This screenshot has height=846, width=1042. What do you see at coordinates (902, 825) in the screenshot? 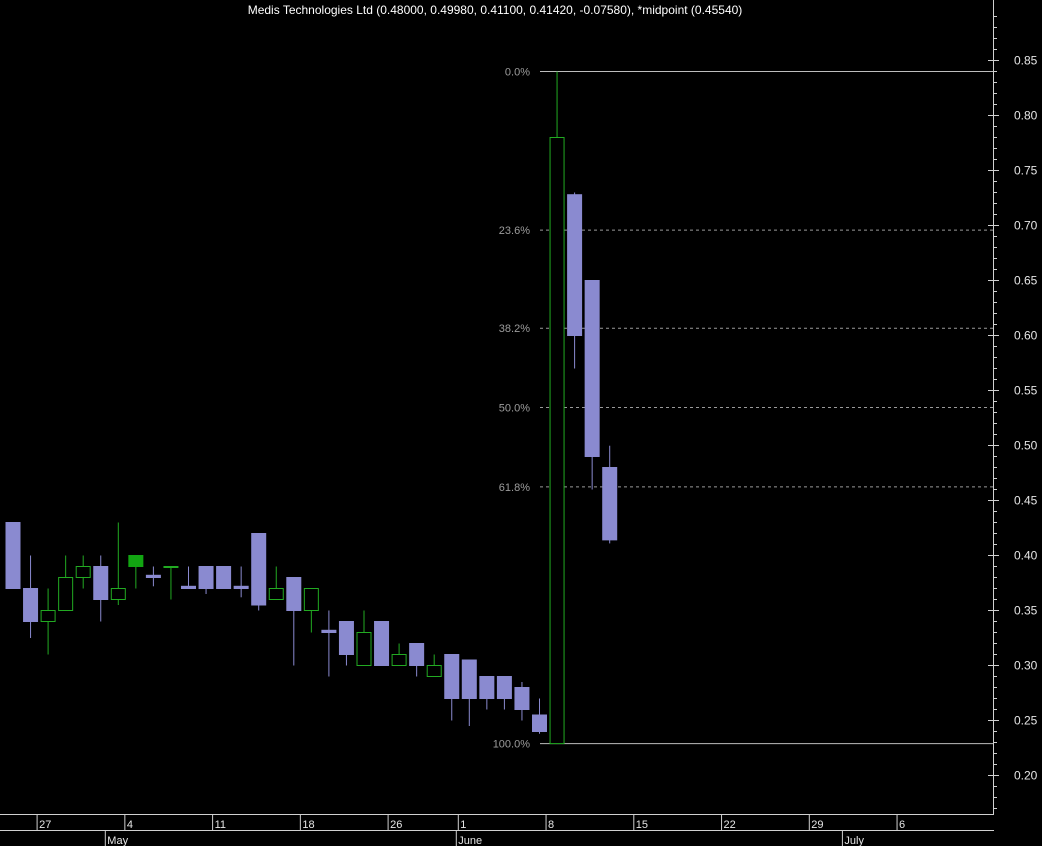
I see `day-tick-label: 6` at bounding box center [902, 825].